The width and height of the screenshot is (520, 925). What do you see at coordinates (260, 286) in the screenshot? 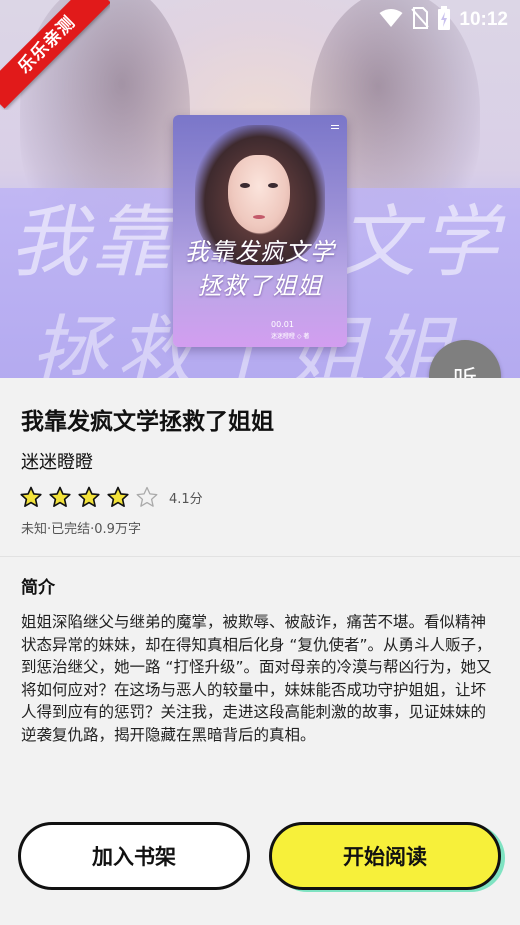
I see `cover-title-line: 拯救了姐姐` at bounding box center [260, 286].